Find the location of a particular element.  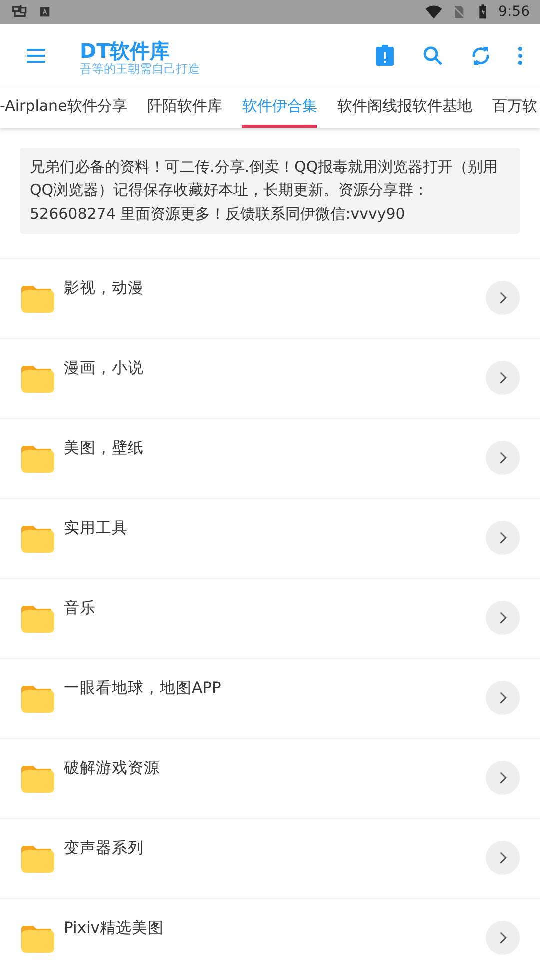

folder-name: 变声器系列 is located at coordinates (104, 848).